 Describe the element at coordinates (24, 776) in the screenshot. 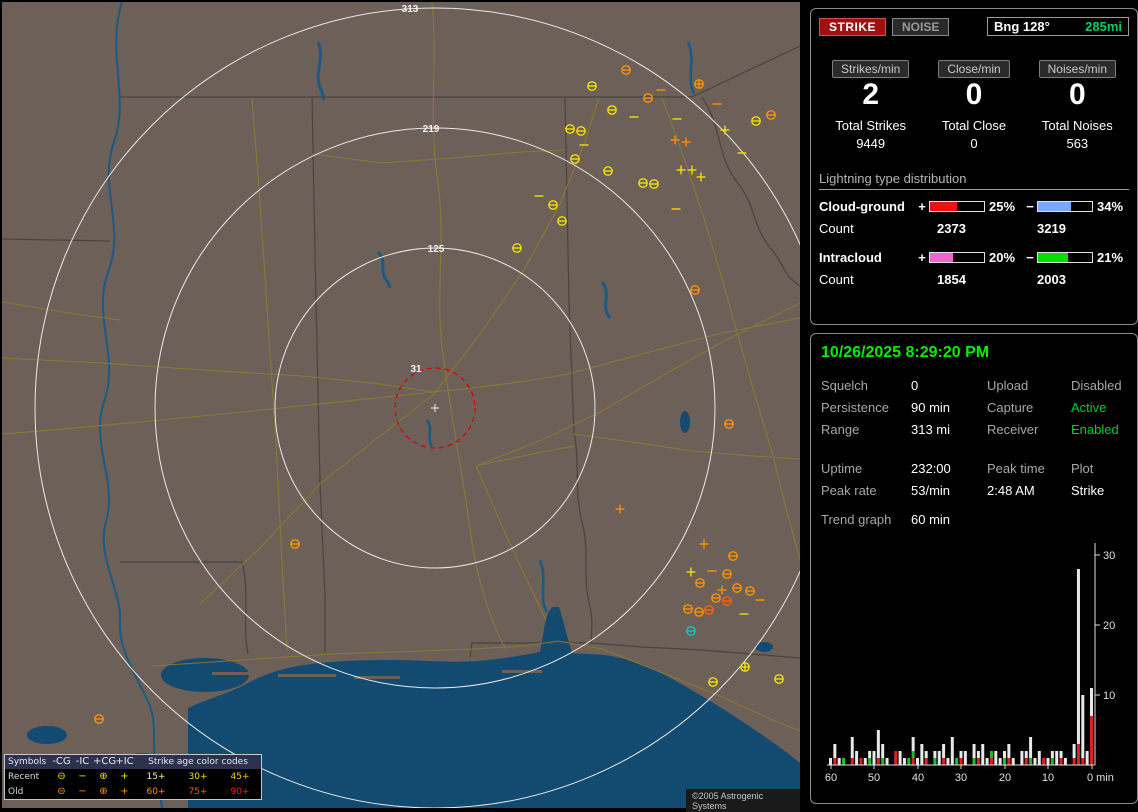

I see `legend-recent-label: Recent` at that location.